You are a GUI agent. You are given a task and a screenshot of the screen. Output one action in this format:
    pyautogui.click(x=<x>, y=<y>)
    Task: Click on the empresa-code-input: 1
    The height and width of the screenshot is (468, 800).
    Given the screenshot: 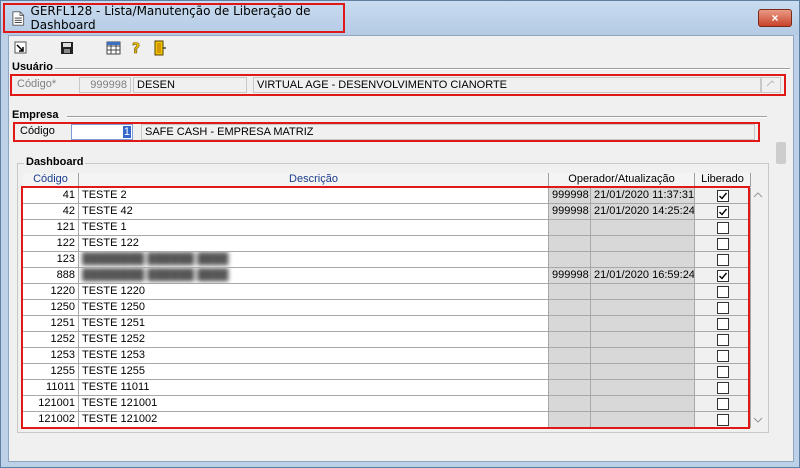 What is the action you would take?
    pyautogui.click(x=102, y=132)
    